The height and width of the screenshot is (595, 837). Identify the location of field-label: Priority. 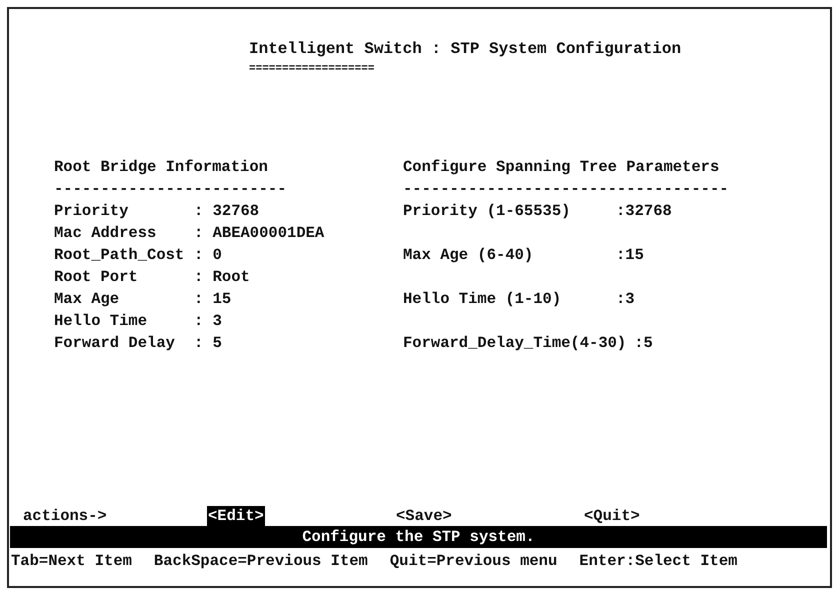
(92, 211).